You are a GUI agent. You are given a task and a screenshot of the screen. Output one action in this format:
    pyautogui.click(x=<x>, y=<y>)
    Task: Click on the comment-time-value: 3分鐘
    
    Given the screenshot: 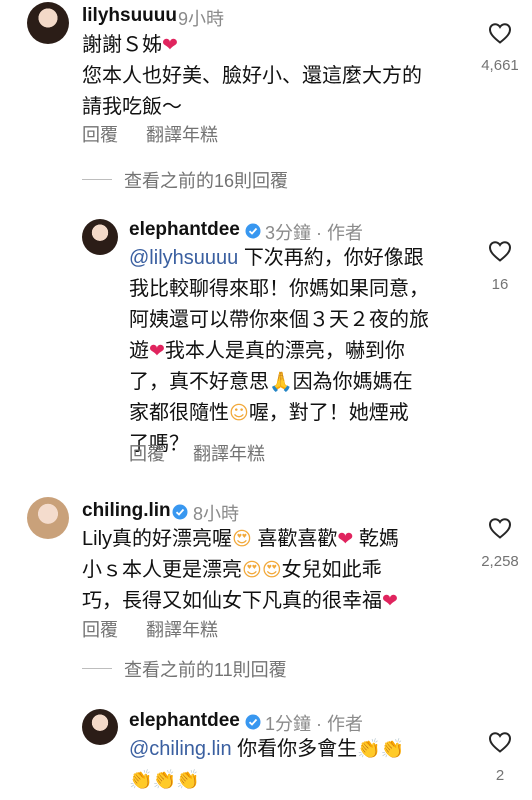 What is the action you would take?
    pyautogui.click(x=288, y=233)
    